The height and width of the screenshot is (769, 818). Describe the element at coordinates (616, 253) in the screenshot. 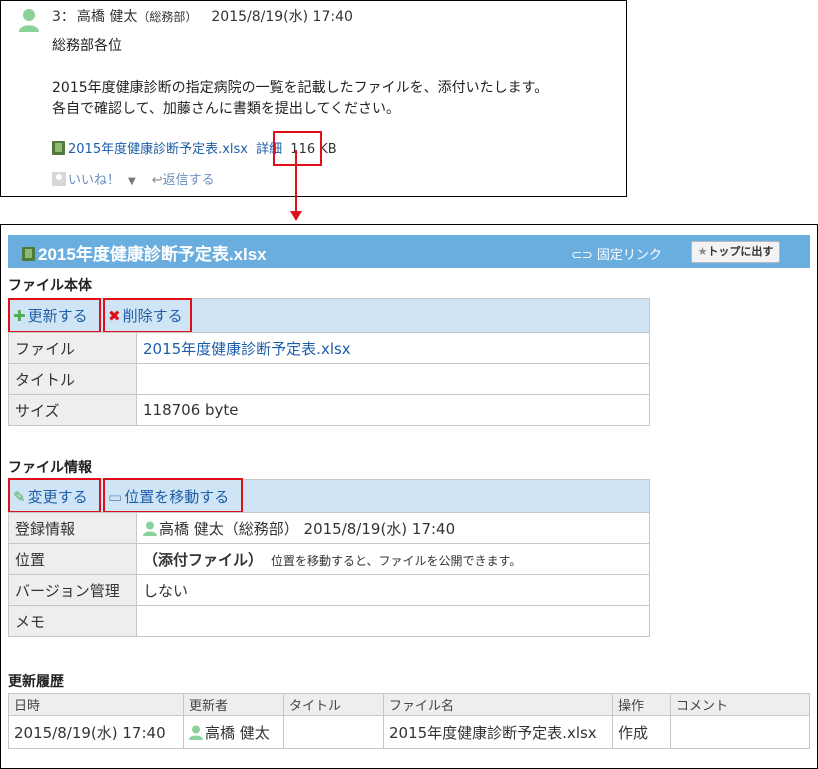

I see `fixed-link: ⊂⊃ 固定リンク` at that location.